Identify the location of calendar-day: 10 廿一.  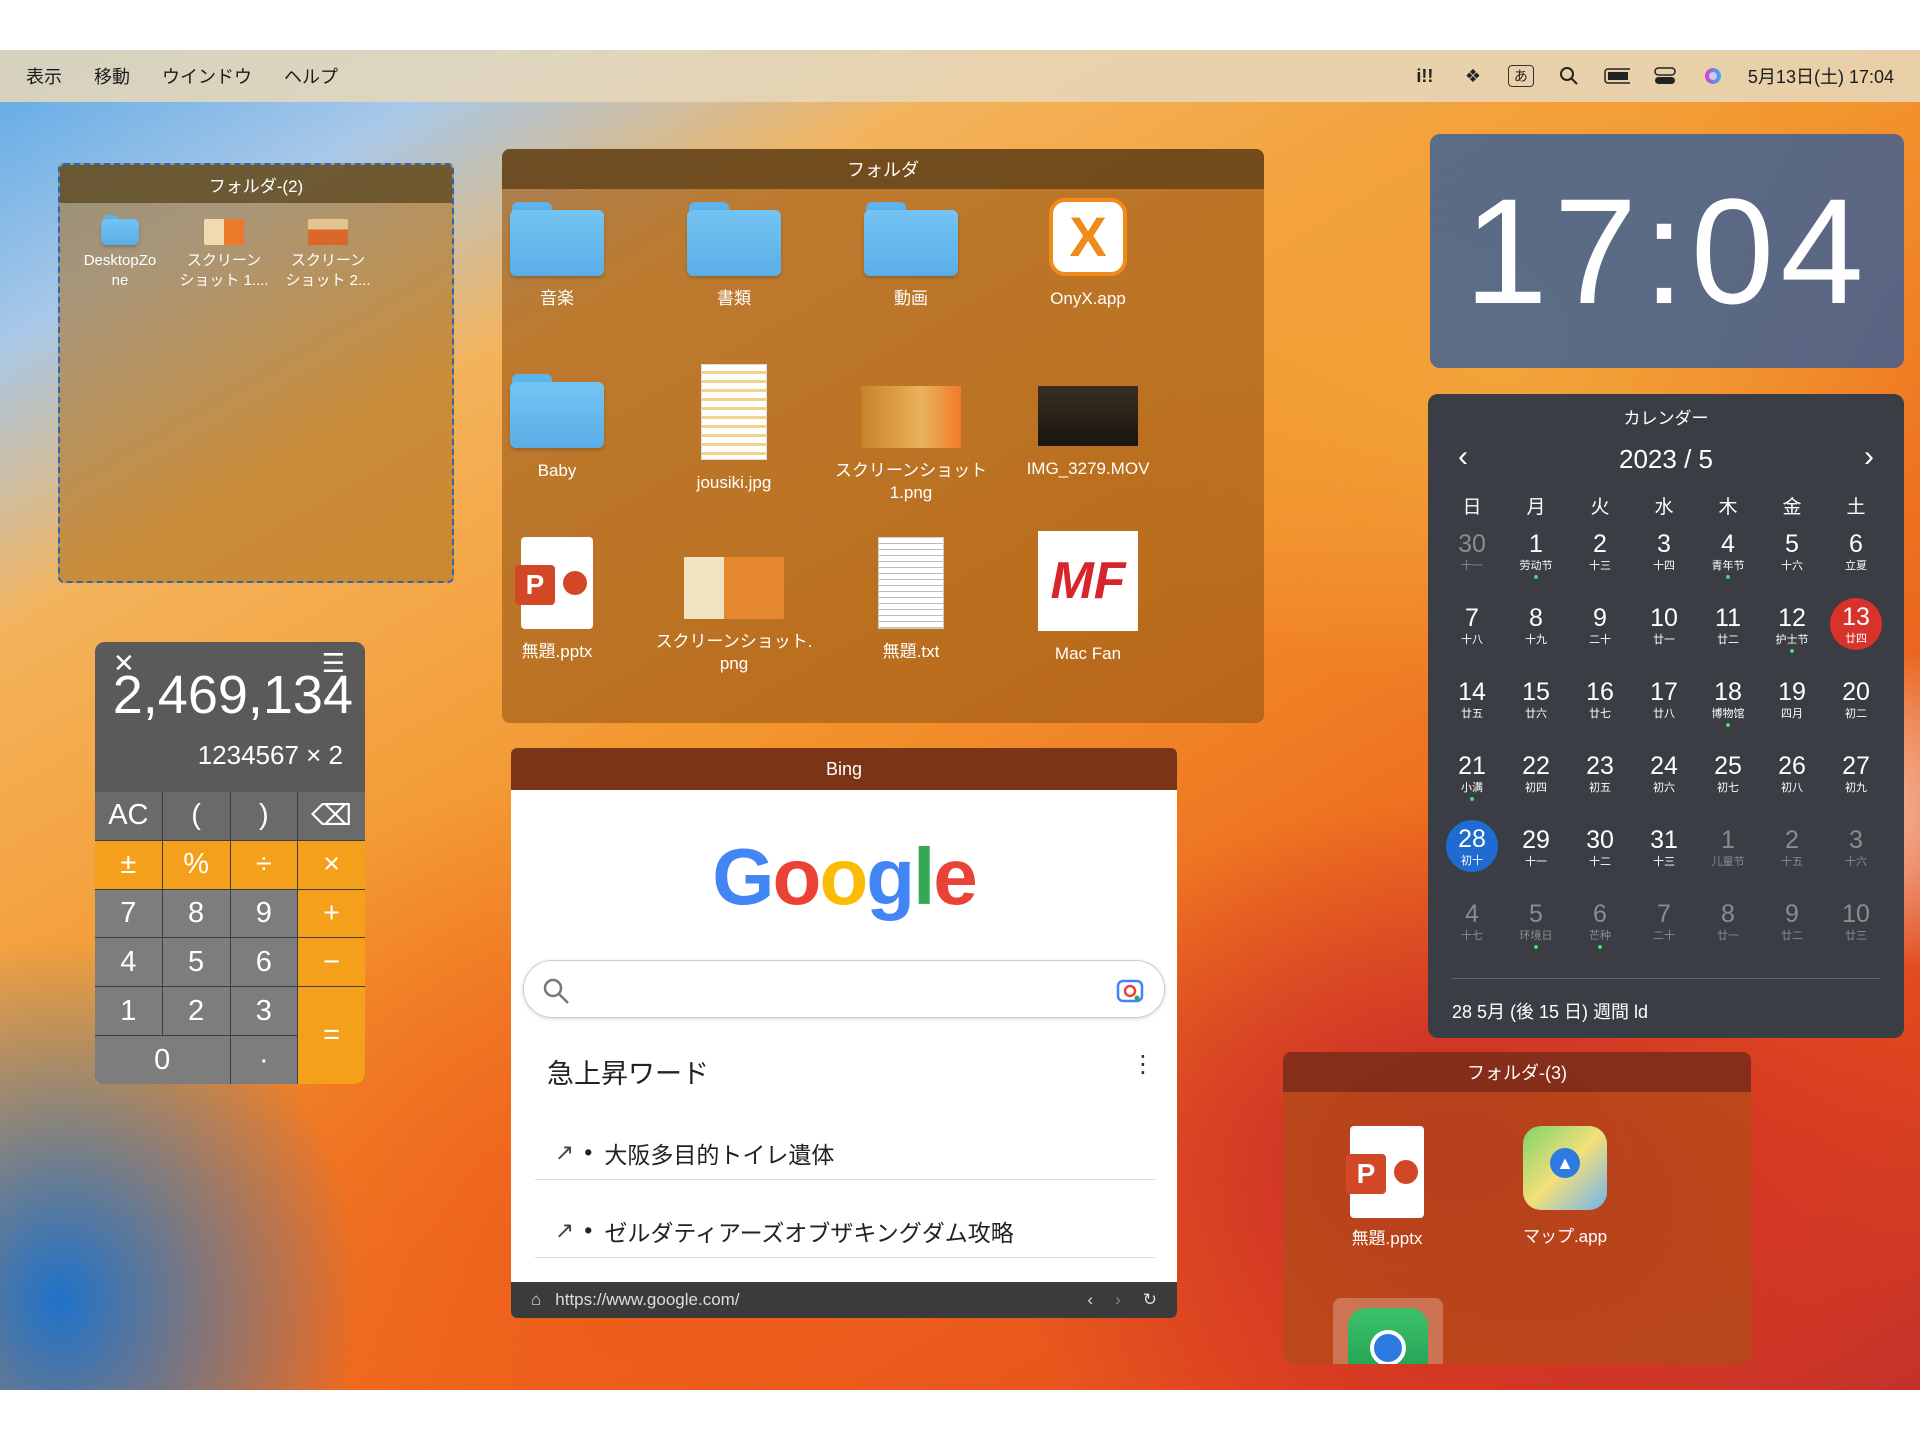
(1664, 625).